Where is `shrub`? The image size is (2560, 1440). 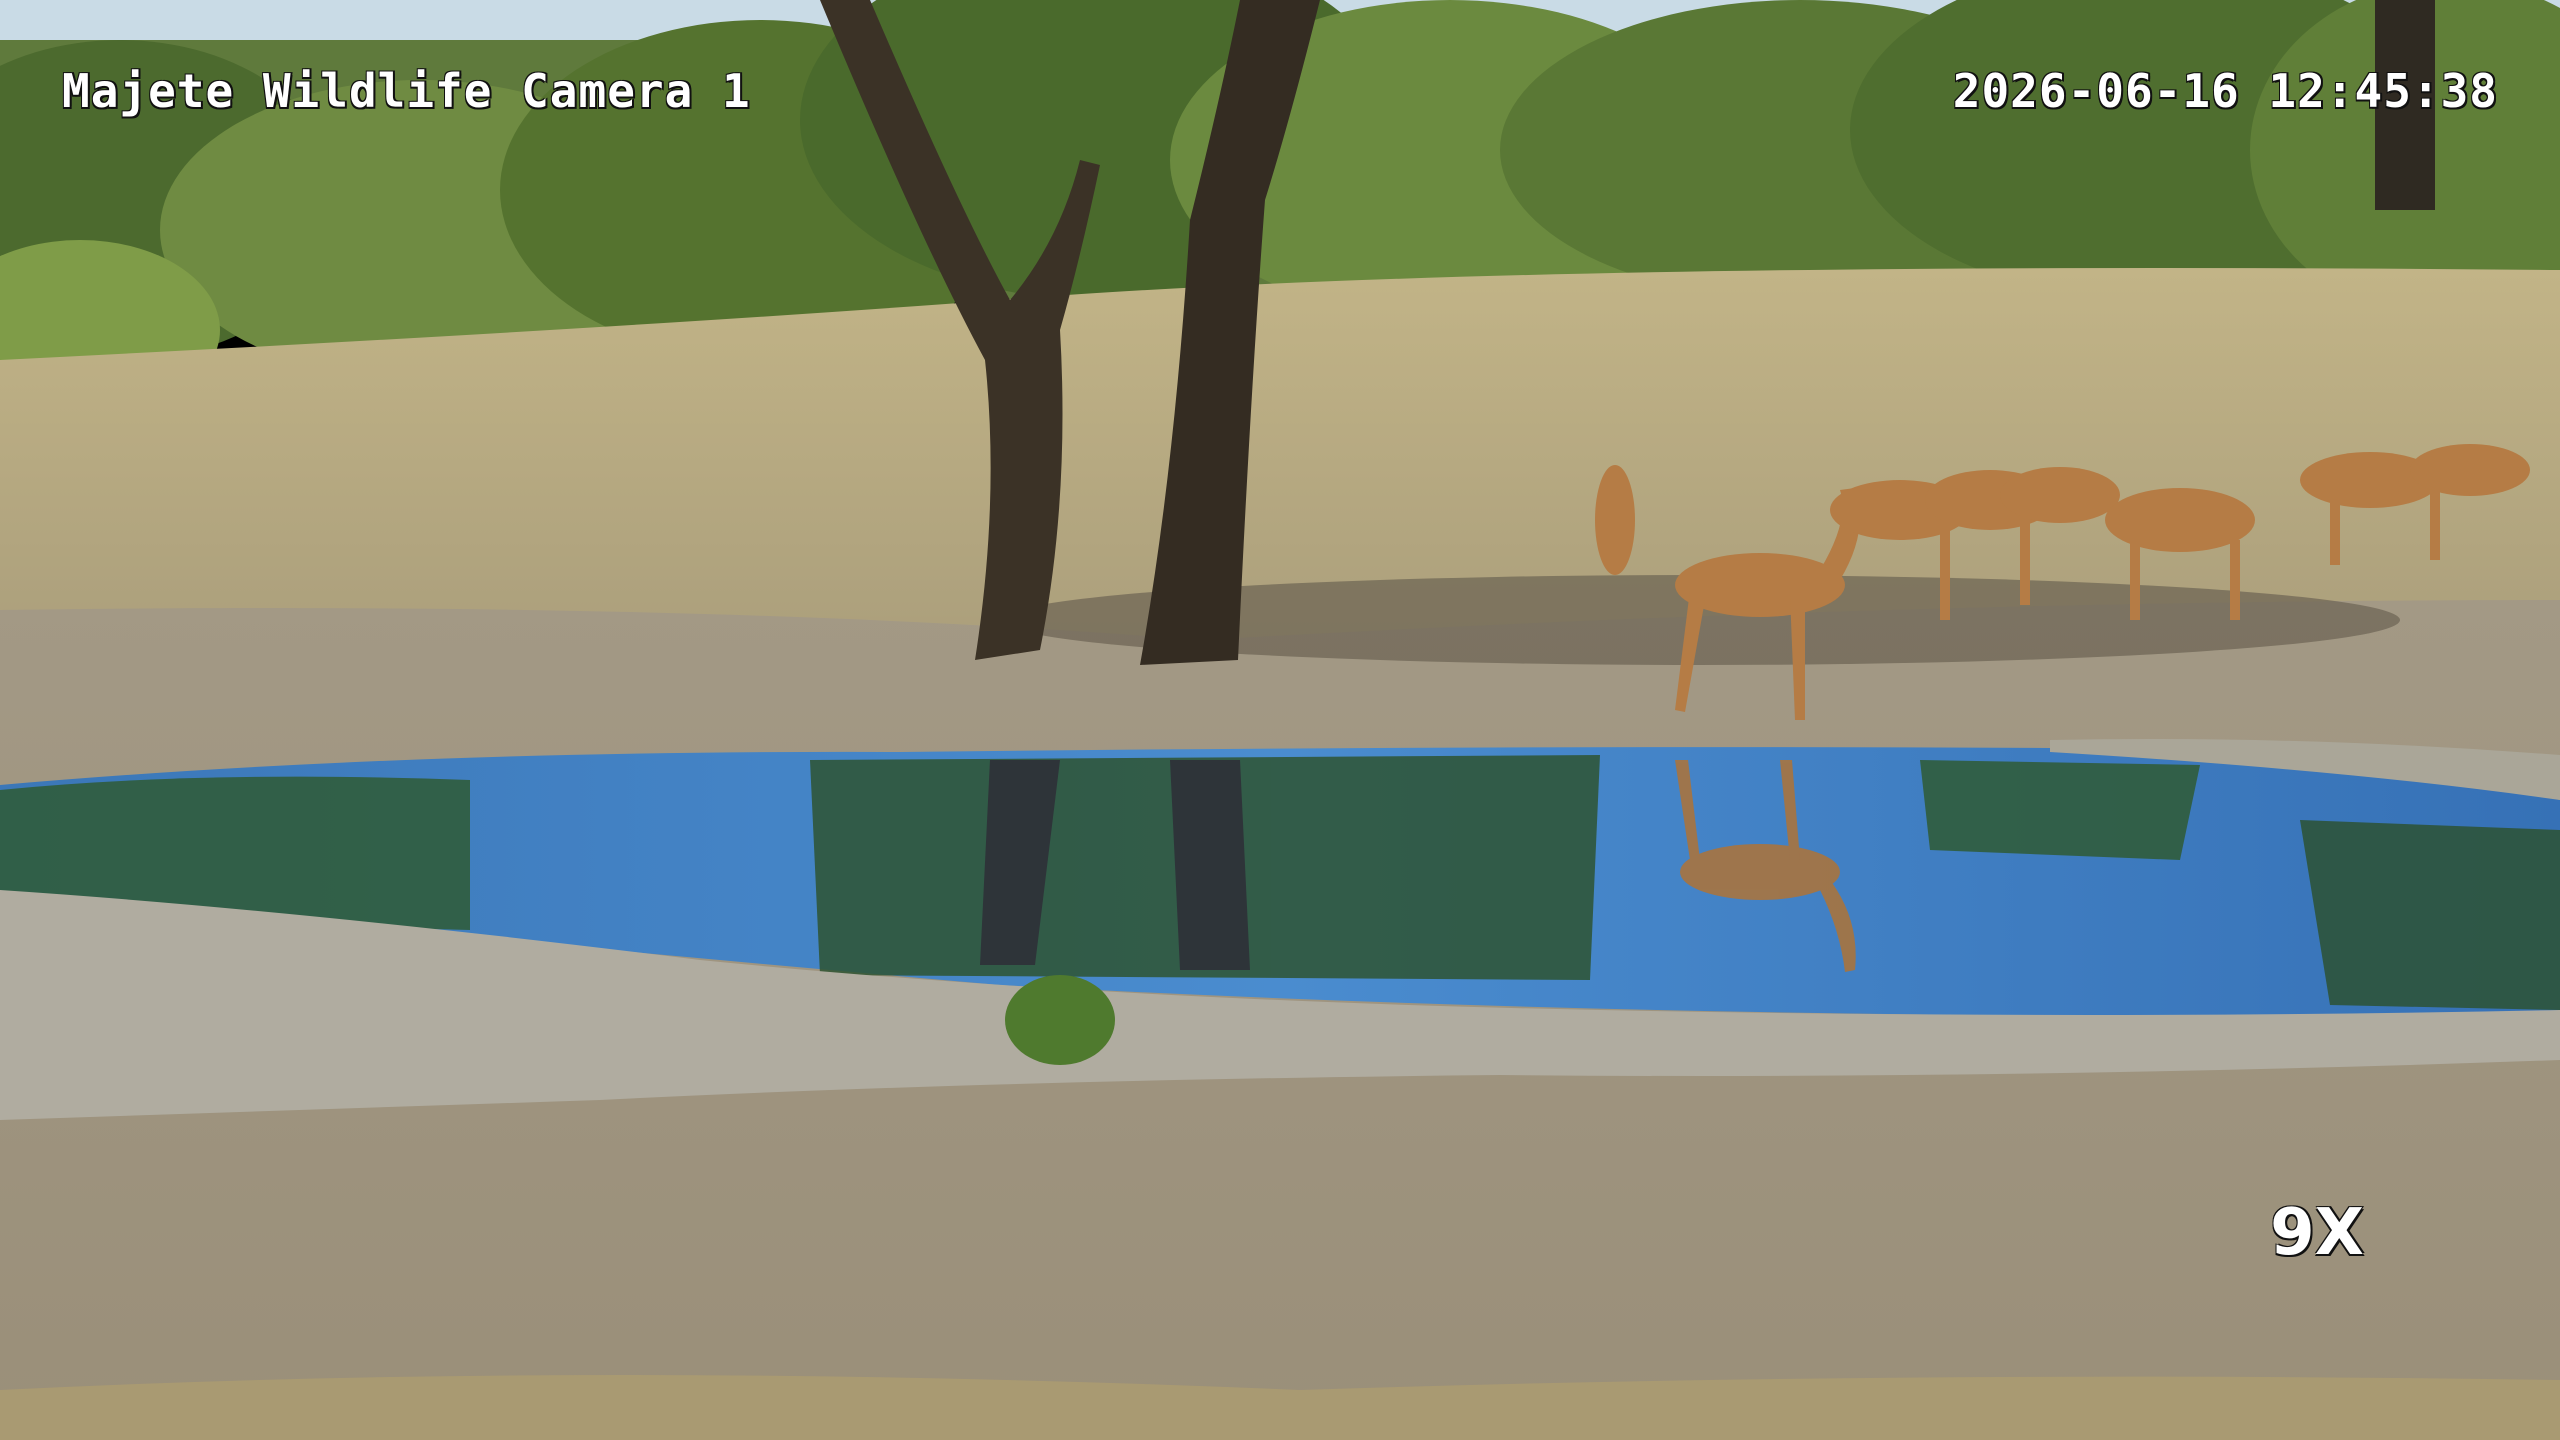
shrub is located at coordinates (1060, 1020).